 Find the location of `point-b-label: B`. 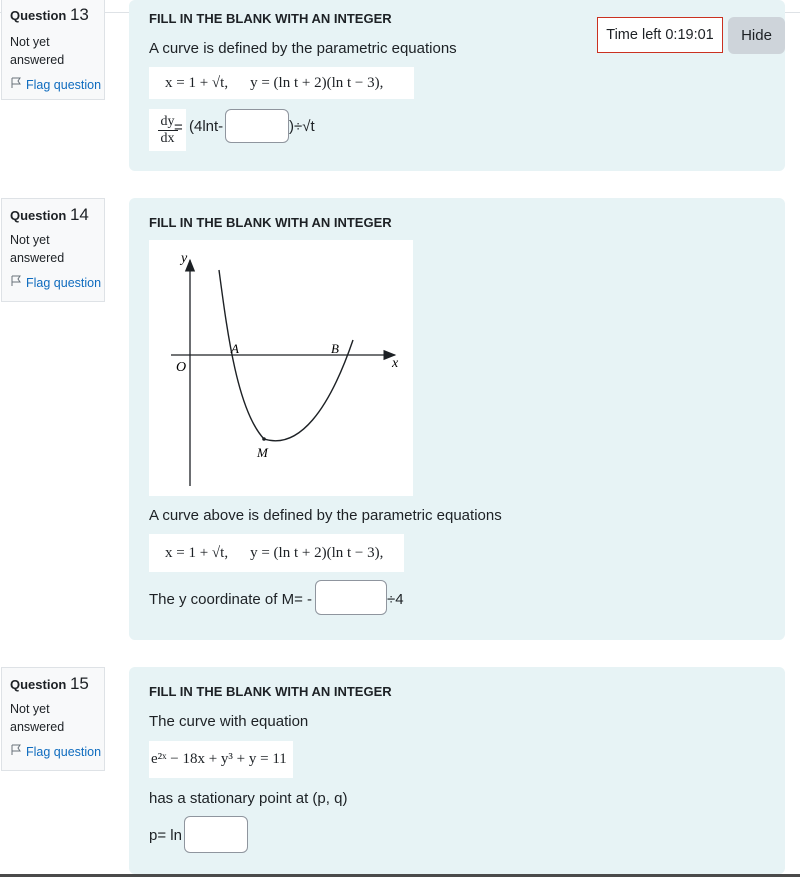

point-b-label: B is located at coordinates (335, 348).